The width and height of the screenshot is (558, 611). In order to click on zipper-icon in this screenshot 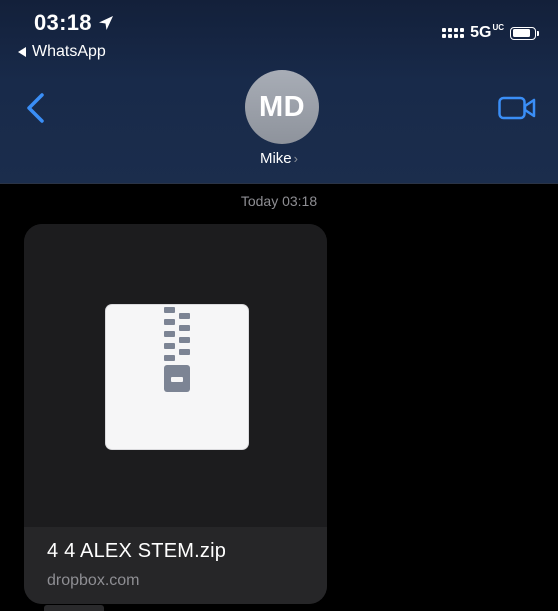, I will do `click(177, 349)`.